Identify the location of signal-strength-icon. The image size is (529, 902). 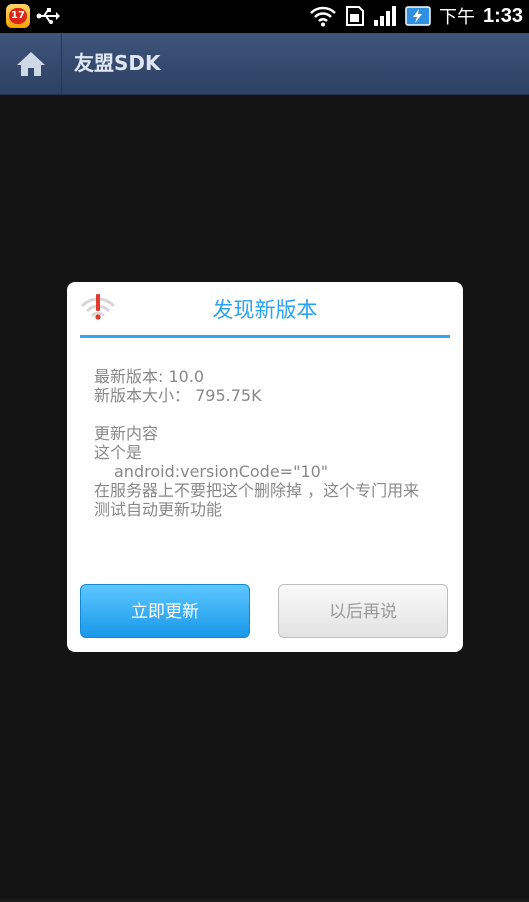
(384, 16).